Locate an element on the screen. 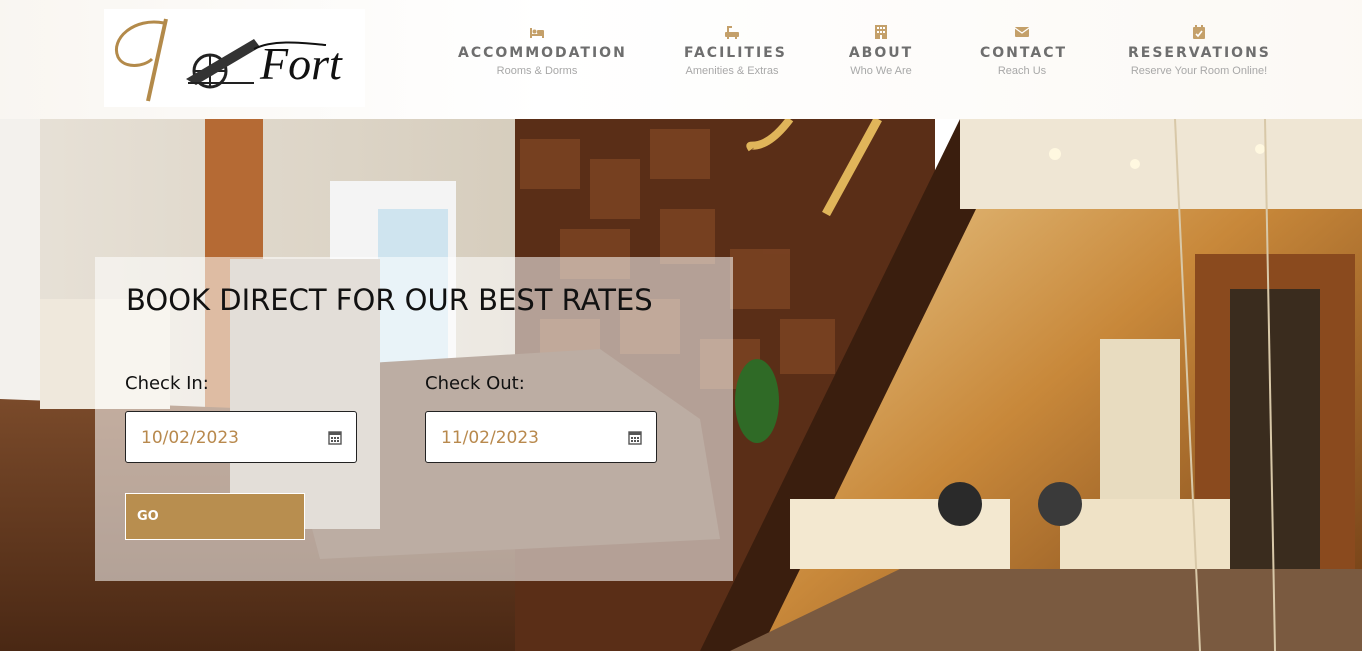 This screenshot has height=651, width=1362. nav-title: CONTACT is located at coordinates (1024, 53).